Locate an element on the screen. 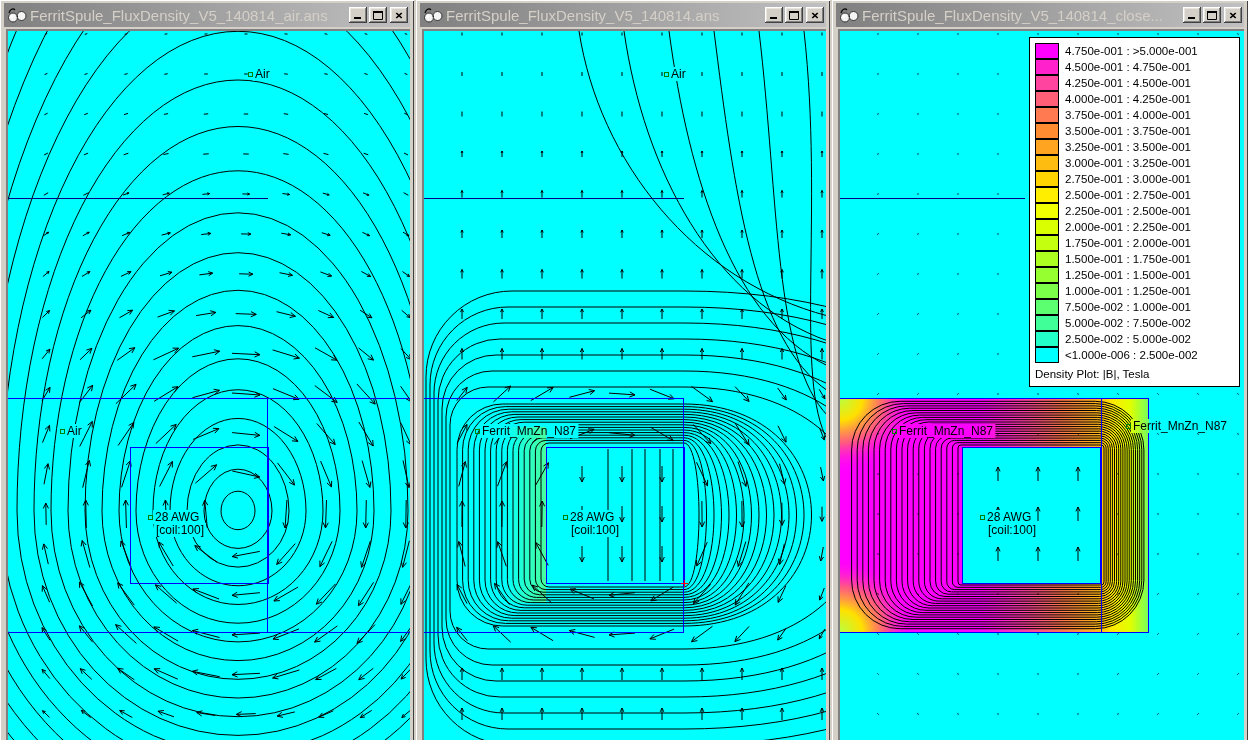 This screenshot has width=1248, height=740. legend-range: <1.000e-006 : 2.500e-002 is located at coordinates (1131, 355).